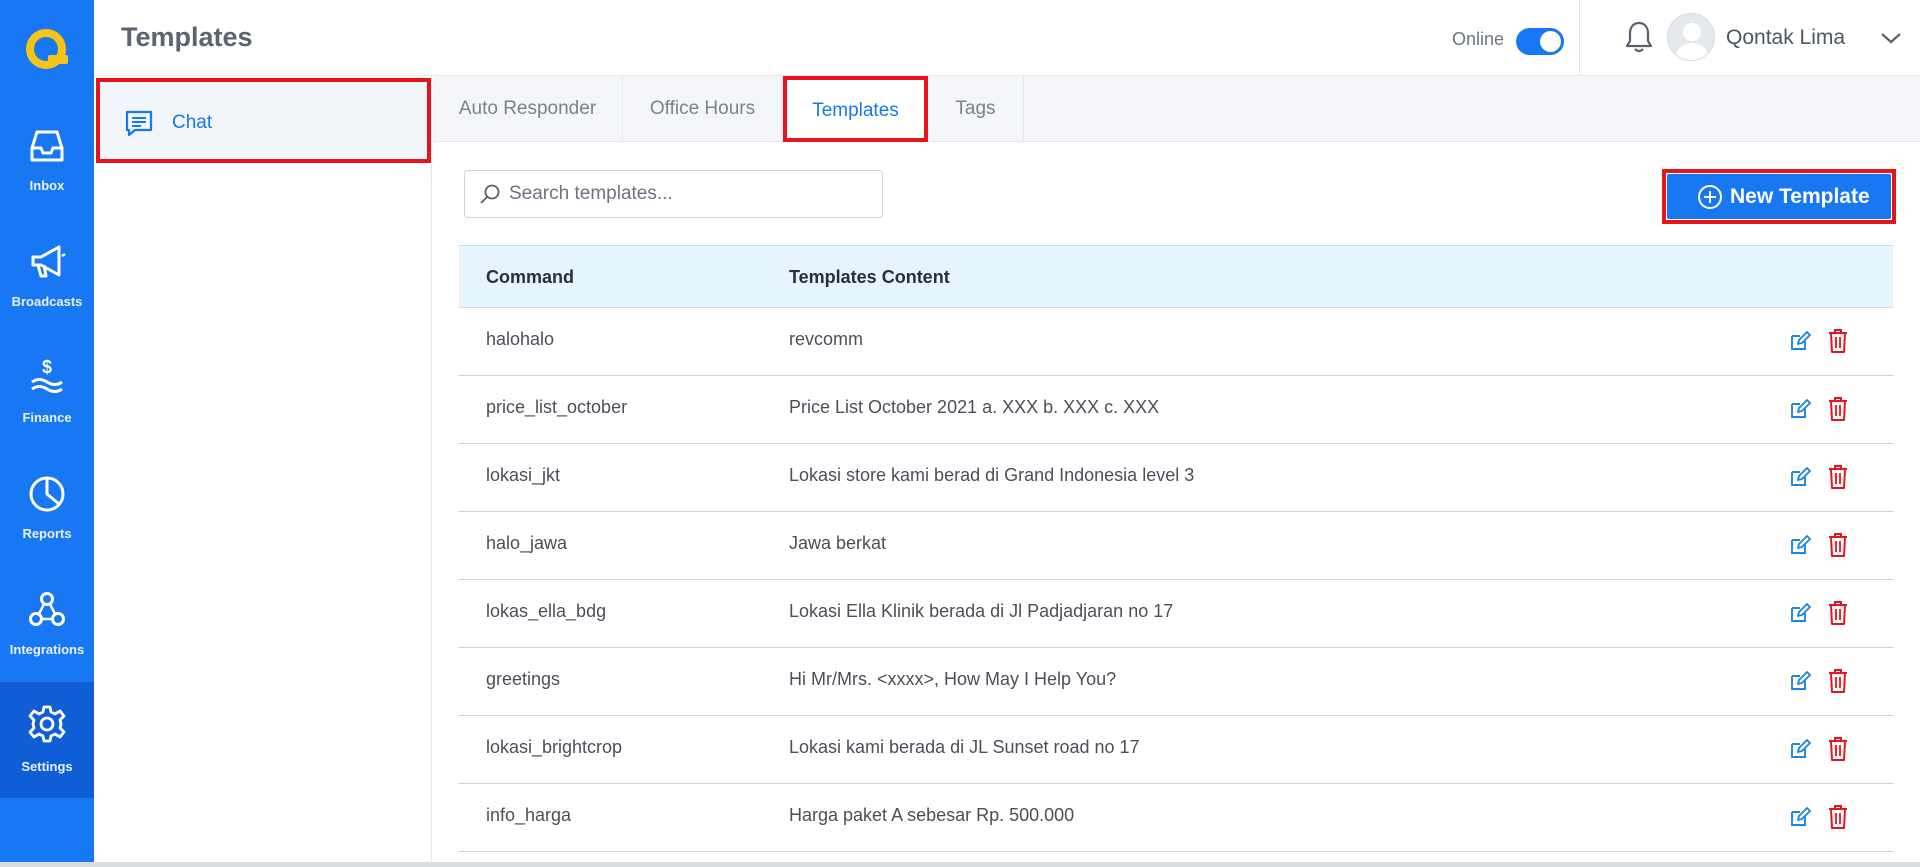 The width and height of the screenshot is (1920, 867). I want to click on subnav-label-chat: Chat, so click(192, 122).